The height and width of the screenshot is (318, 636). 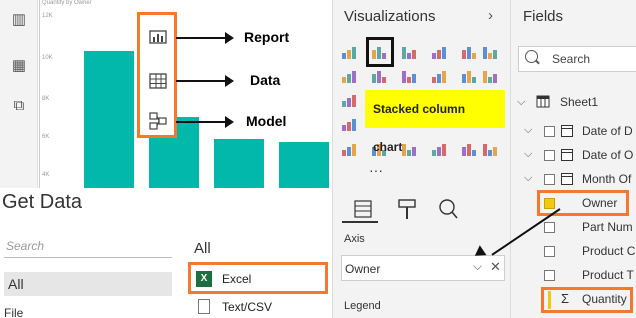 I want to click on field-name: Owner, so click(x=599, y=203).